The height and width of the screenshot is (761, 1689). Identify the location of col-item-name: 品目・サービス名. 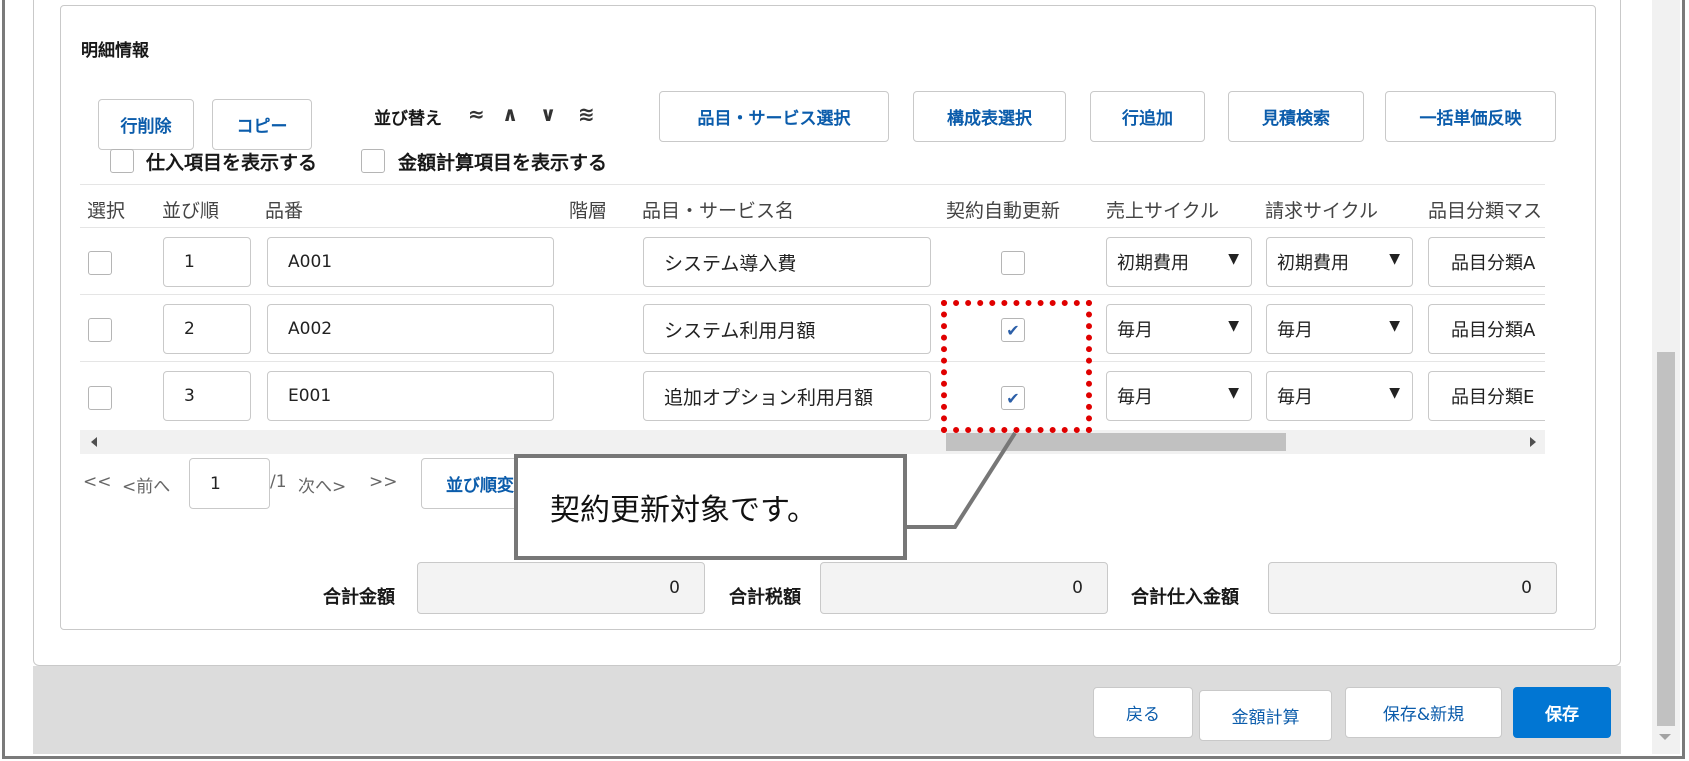
(718, 211).